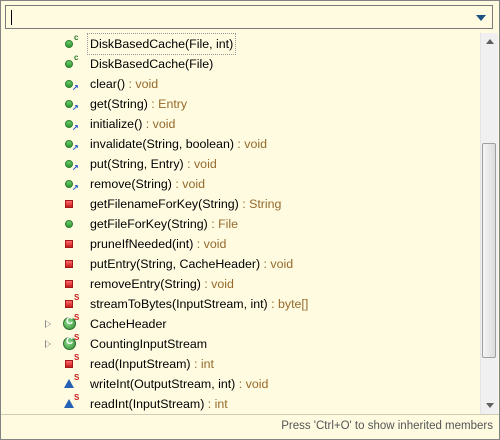 The height and width of the screenshot is (440, 500). I want to click on outline-item: ↗ put(String, Entry) : void, so click(241, 164).